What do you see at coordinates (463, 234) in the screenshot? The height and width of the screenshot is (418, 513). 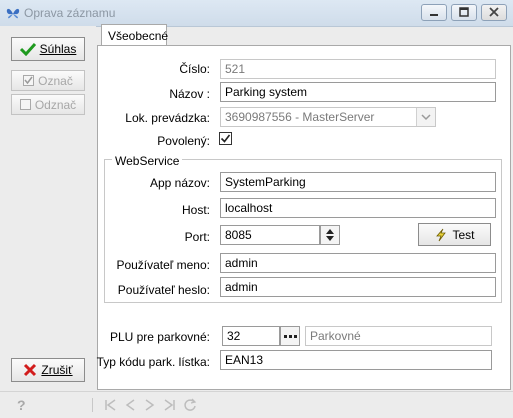 I see `test-label: Test` at bounding box center [463, 234].